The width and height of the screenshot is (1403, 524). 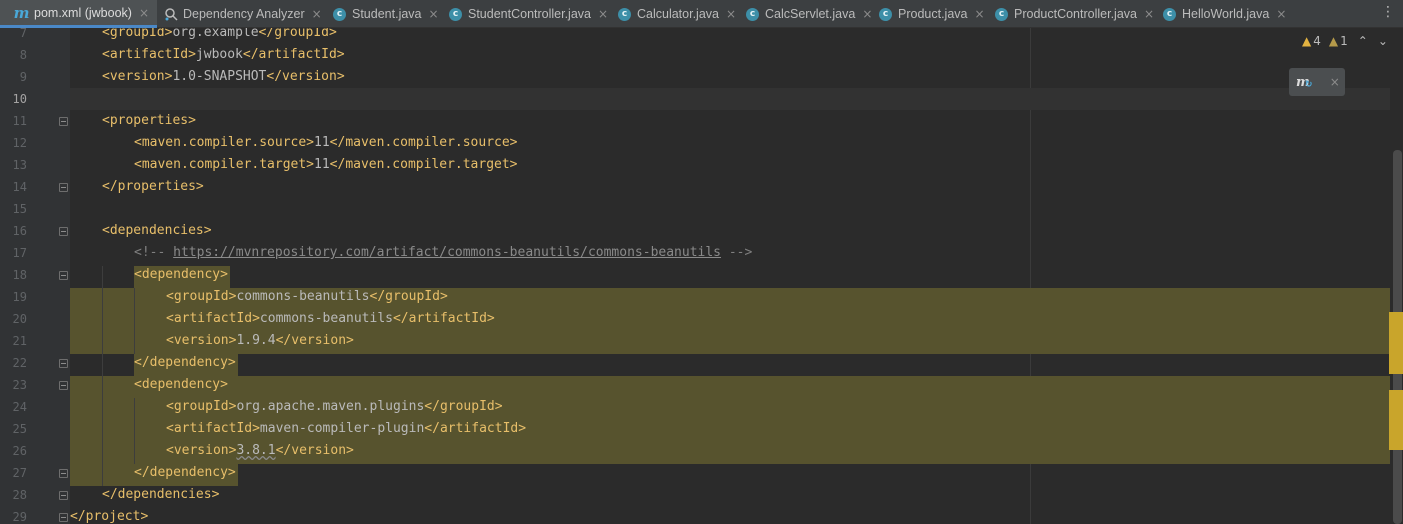 What do you see at coordinates (19, 297) in the screenshot?
I see `line-number: 19` at bounding box center [19, 297].